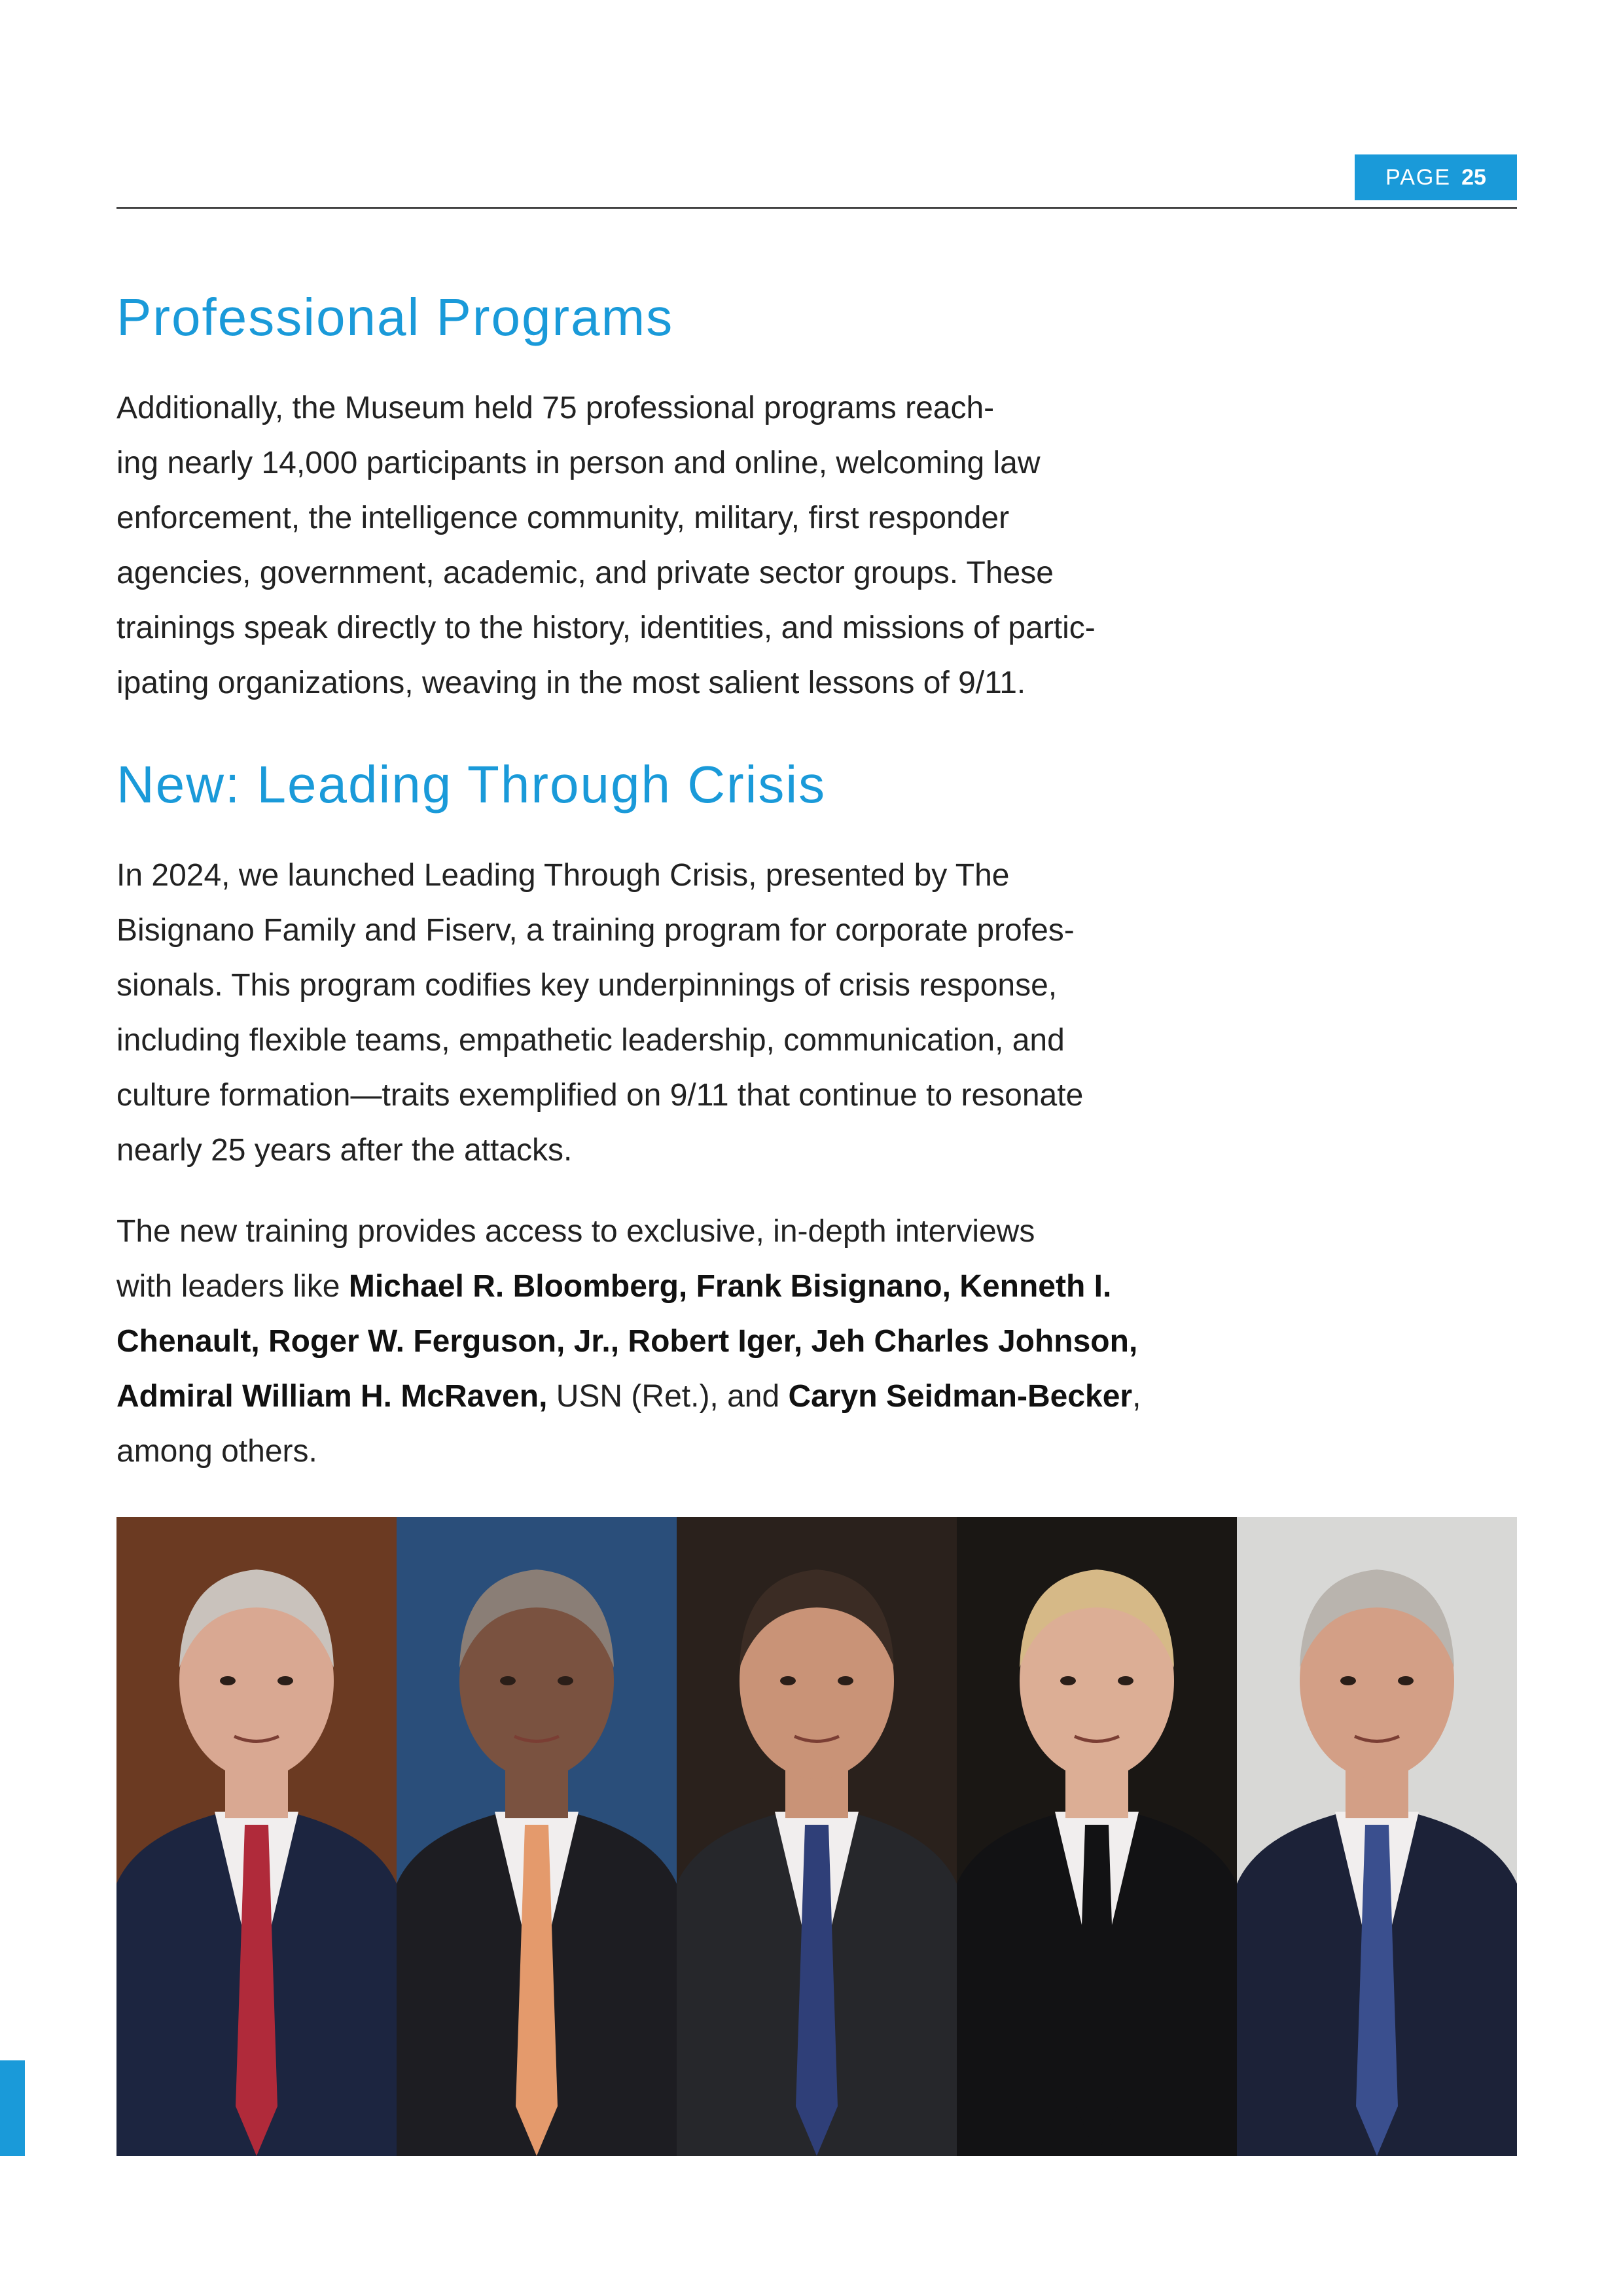 The image size is (1623, 2296). I want to click on section-heading-professional-programs: Professional Programs, so click(395, 317).